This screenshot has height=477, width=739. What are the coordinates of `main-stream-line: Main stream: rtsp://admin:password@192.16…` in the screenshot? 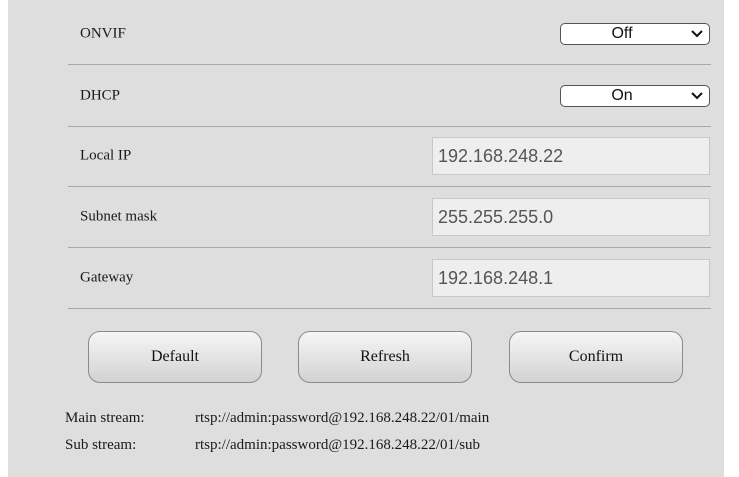 It's located at (277, 418).